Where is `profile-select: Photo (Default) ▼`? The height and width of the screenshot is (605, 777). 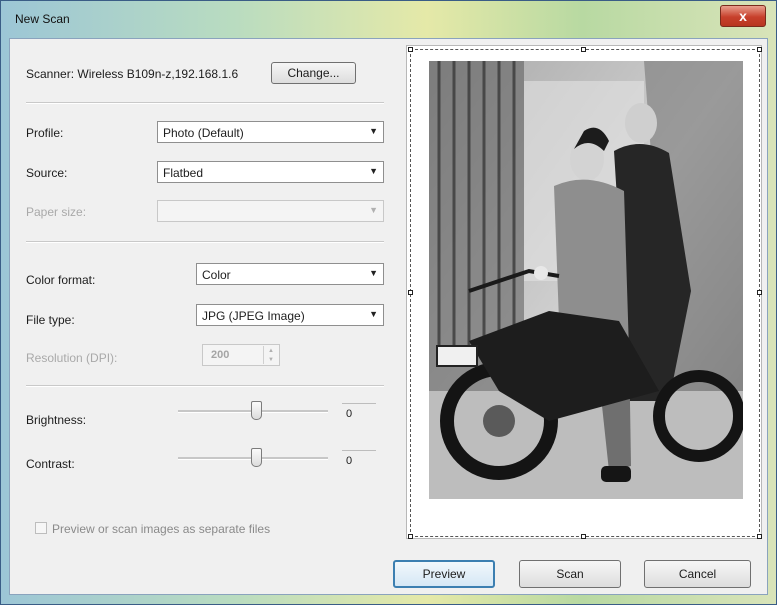 profile-select: Photo (Default) ▼ is located at coordinates (270, 132).